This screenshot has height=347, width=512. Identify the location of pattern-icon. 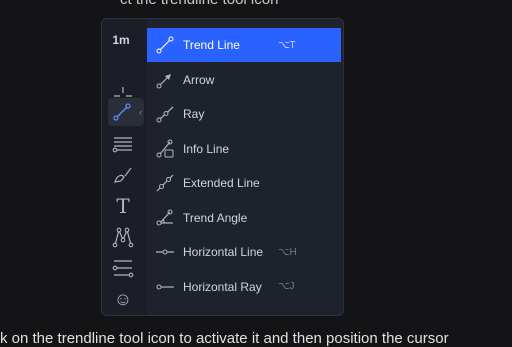
(123, 237).